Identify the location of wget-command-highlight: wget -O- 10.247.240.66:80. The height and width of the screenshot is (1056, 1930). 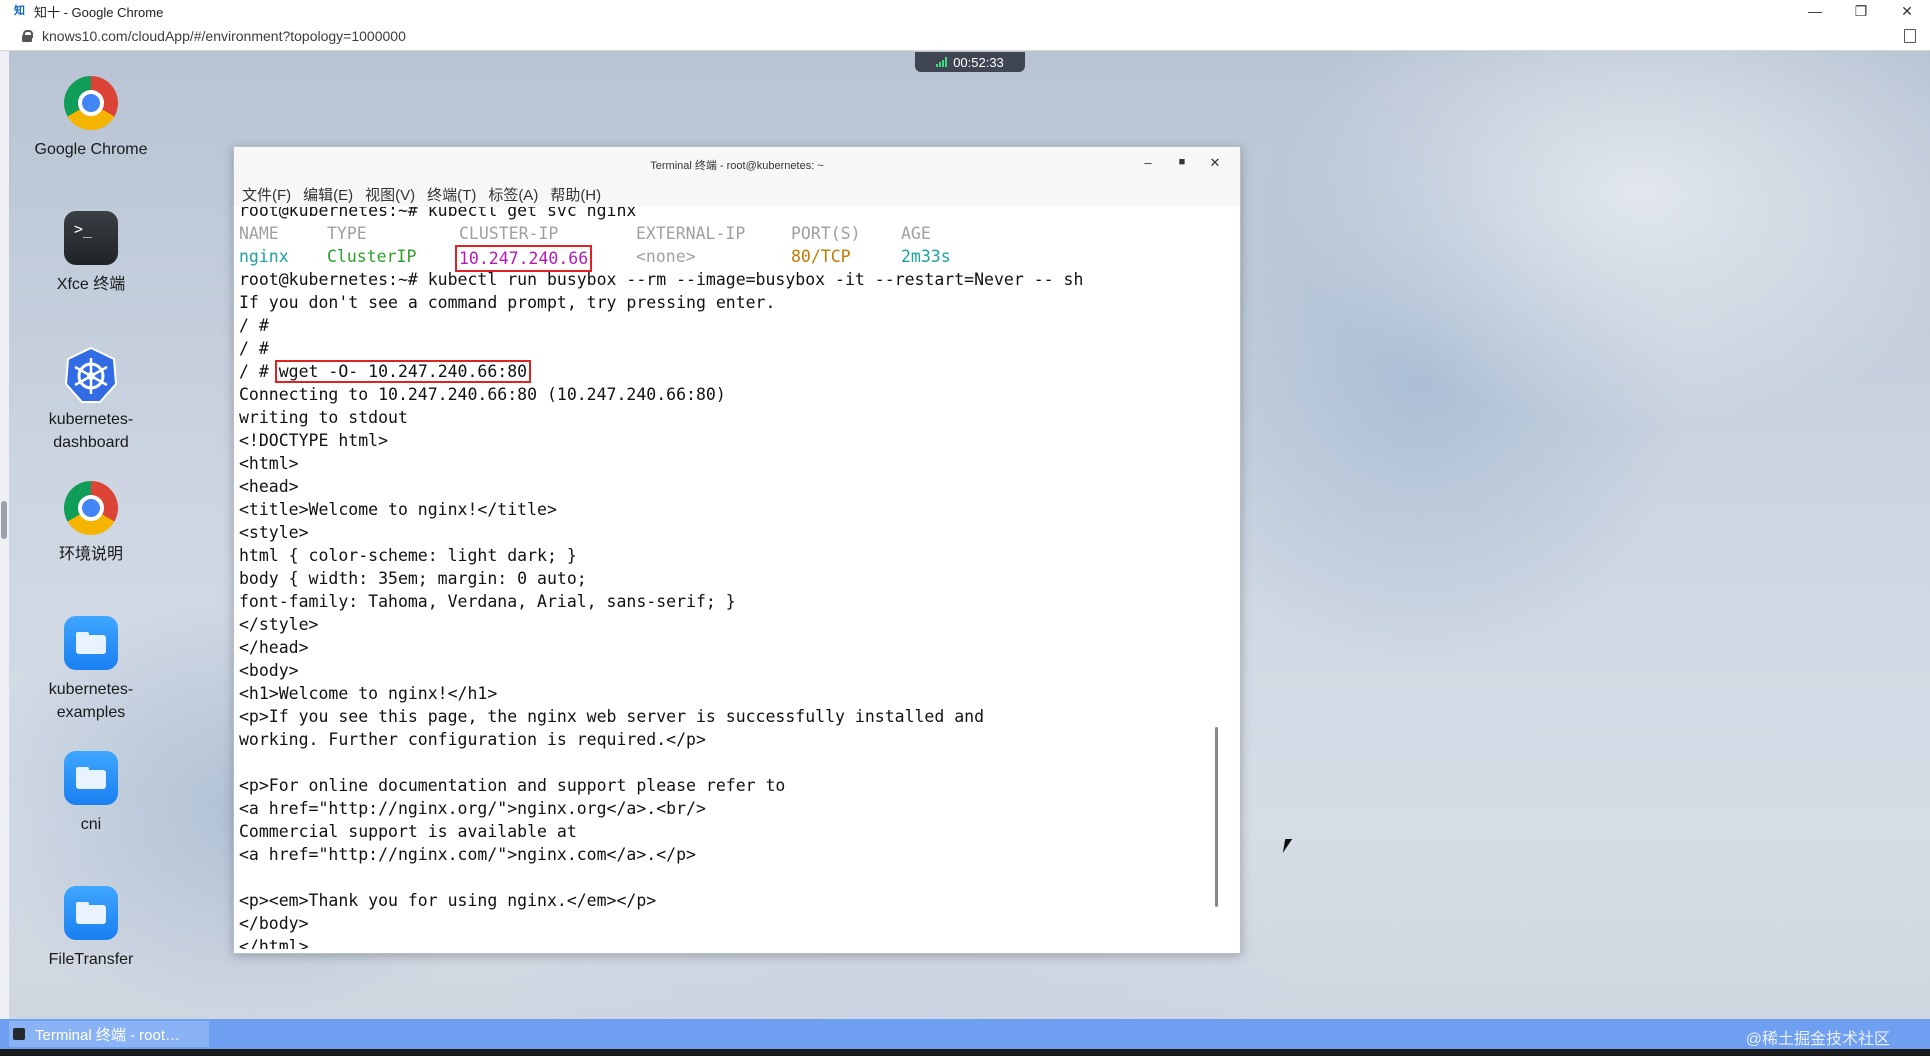
(403, 371).